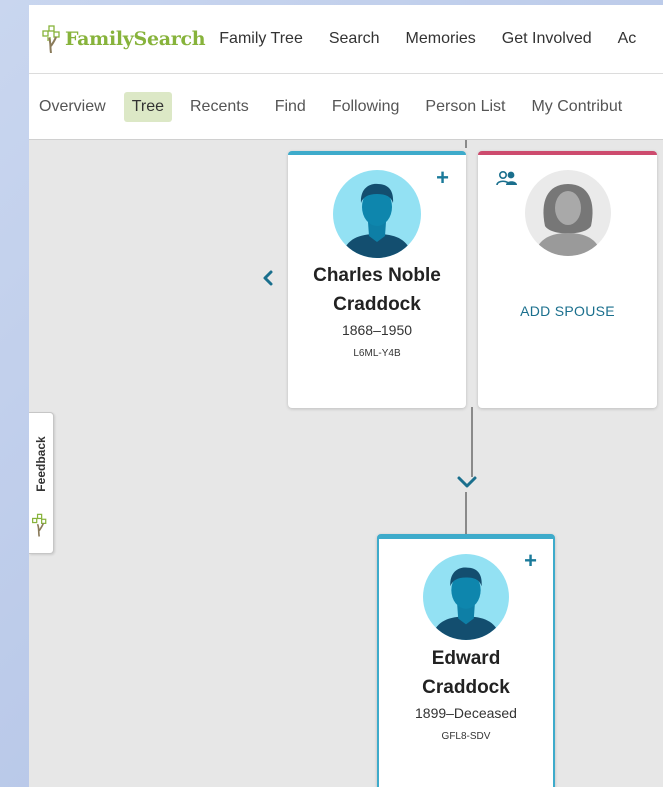  I want to click on familysearch-logo: FamilySearch, so click(123, 39).